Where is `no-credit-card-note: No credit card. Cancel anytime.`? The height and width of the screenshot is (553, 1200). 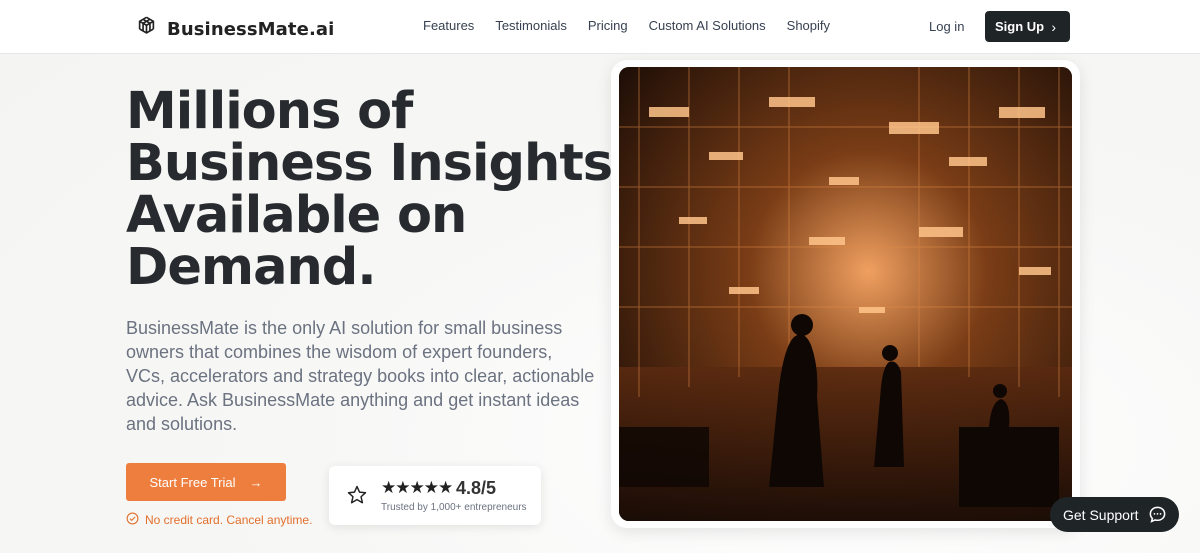 no-credit-card-note: No credit card. Cancel anytime. is located at coordinates (219, 520).